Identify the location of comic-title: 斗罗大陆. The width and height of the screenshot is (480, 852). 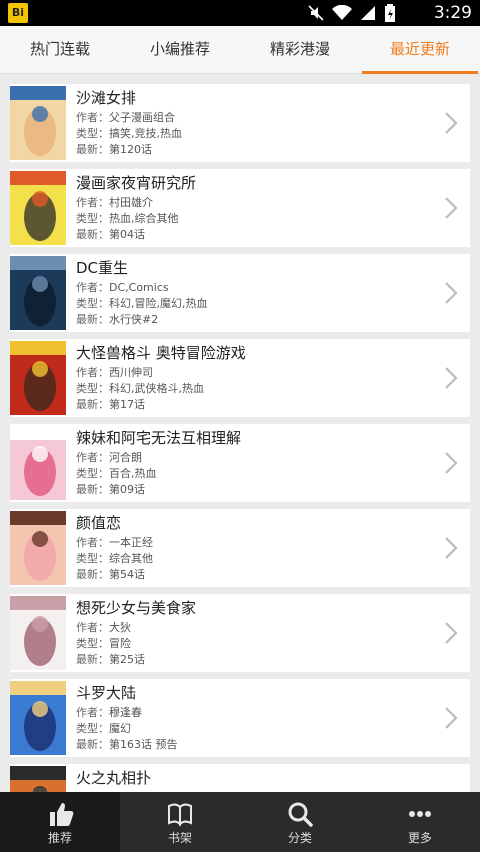
(106, 693).